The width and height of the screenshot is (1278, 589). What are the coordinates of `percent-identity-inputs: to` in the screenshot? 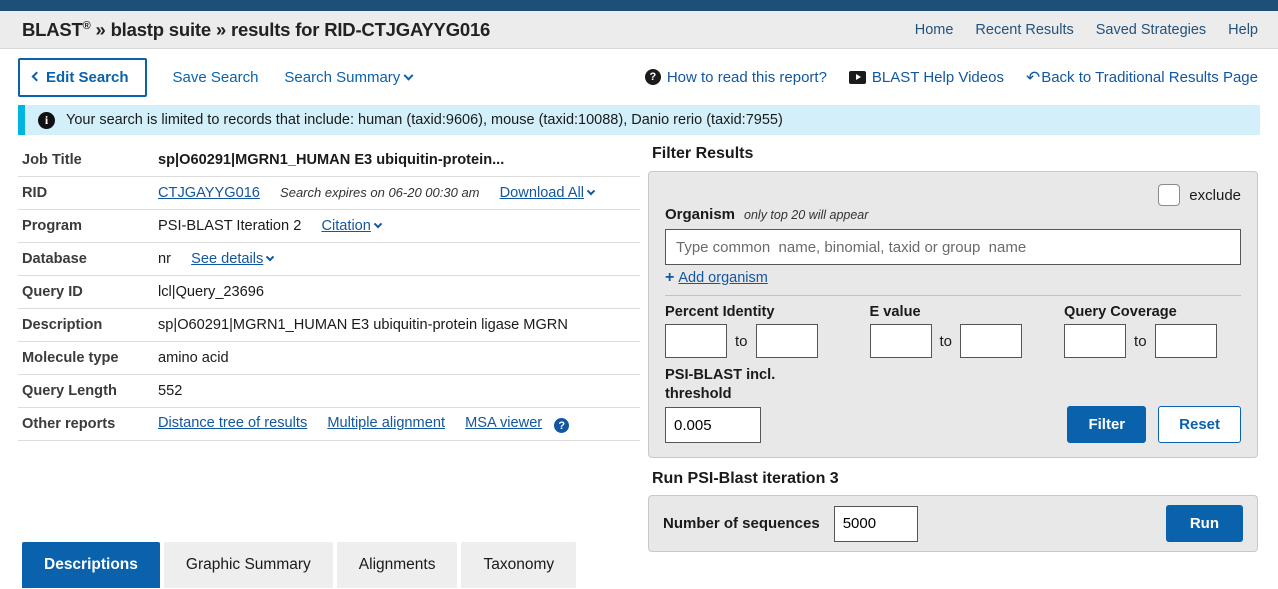 It's located at (741, 341).